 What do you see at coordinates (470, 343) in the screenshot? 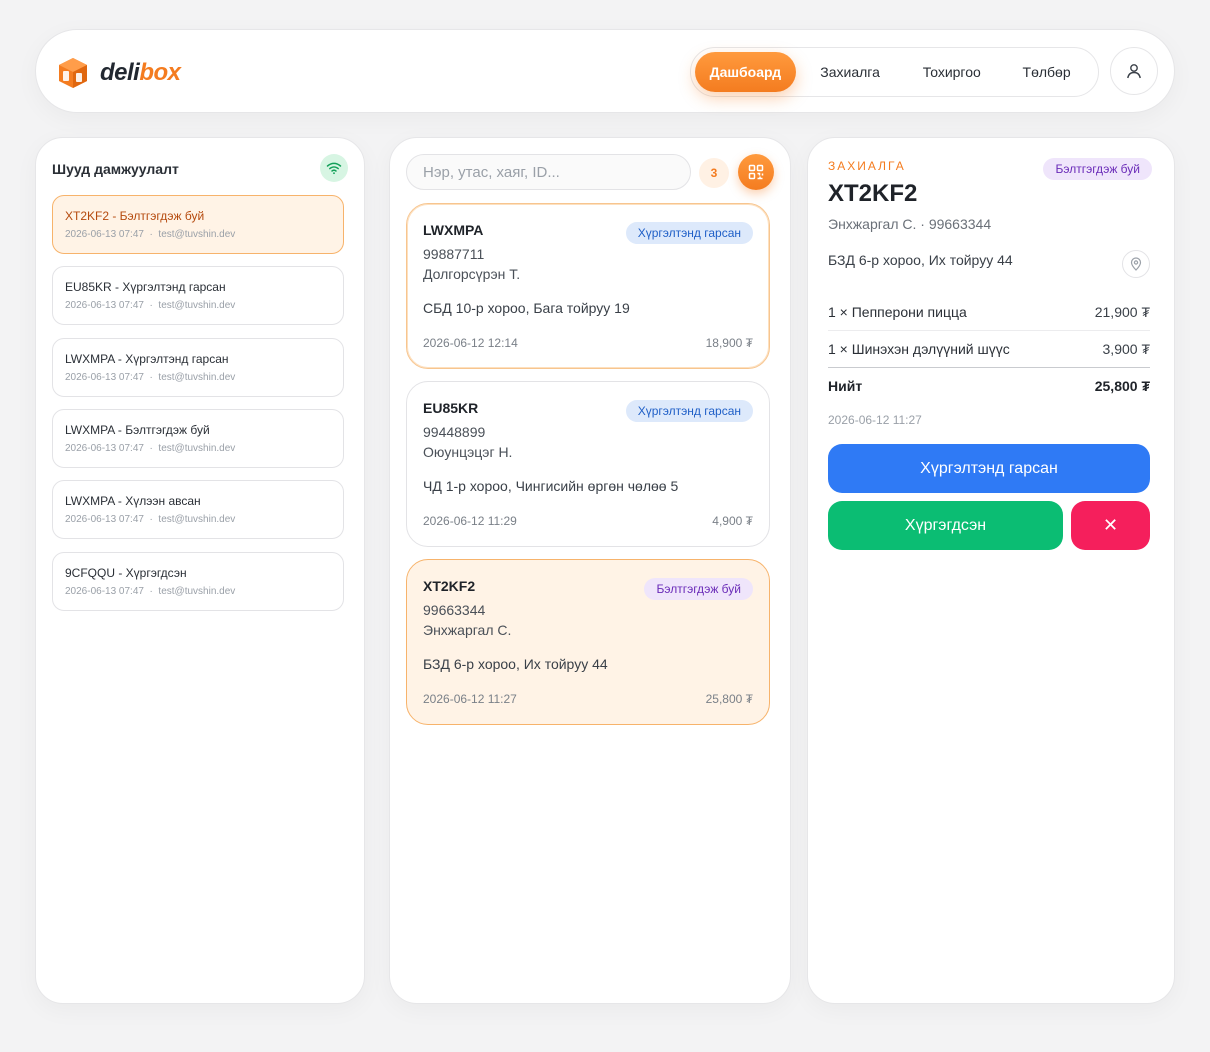
I see `order-date: 2026-06-12 12:14` at bounding box center [470, 343].